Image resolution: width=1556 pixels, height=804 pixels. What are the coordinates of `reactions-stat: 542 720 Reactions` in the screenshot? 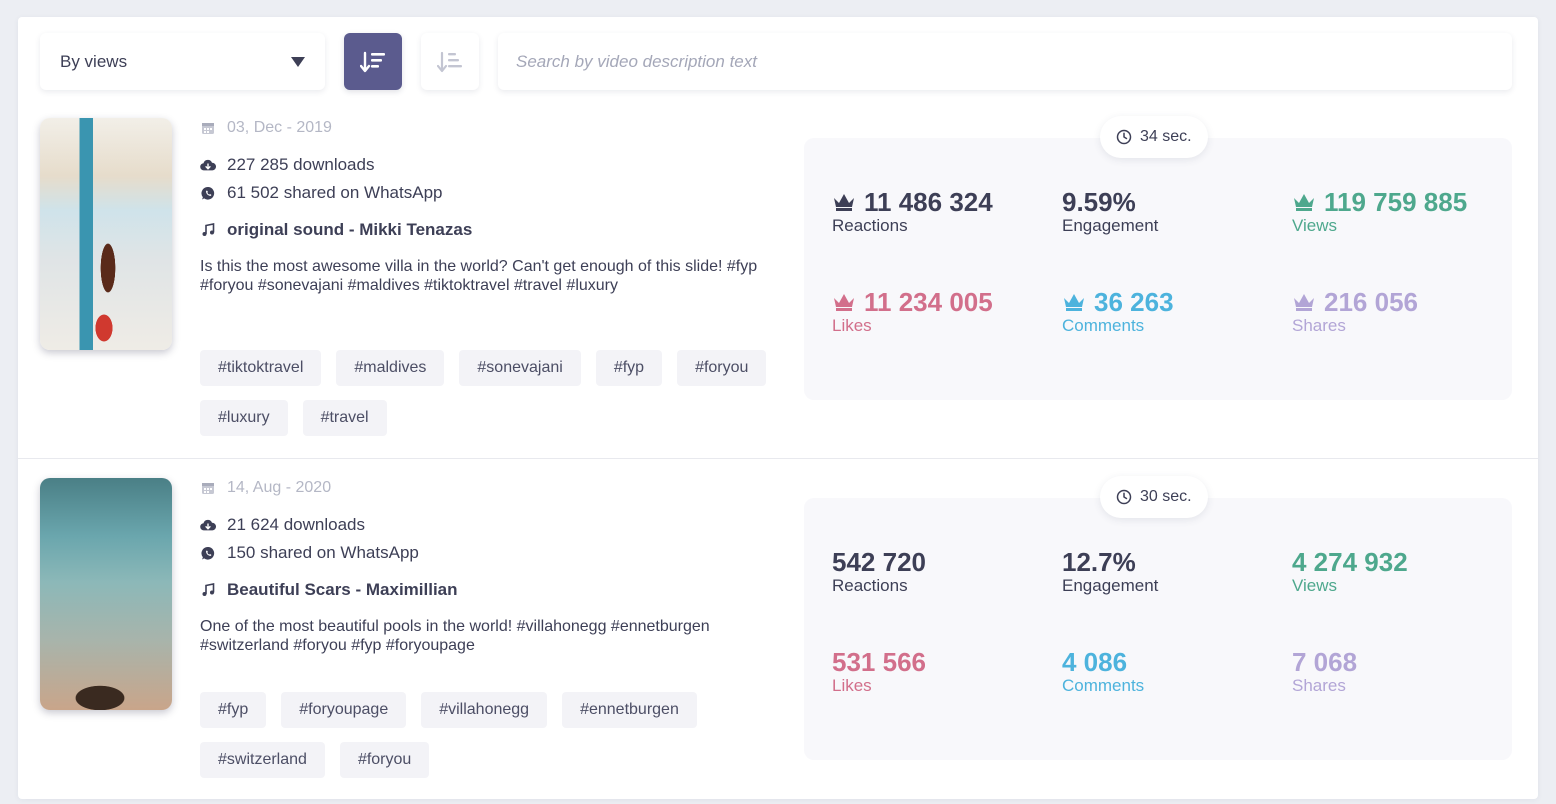 It's located at (879, 572).